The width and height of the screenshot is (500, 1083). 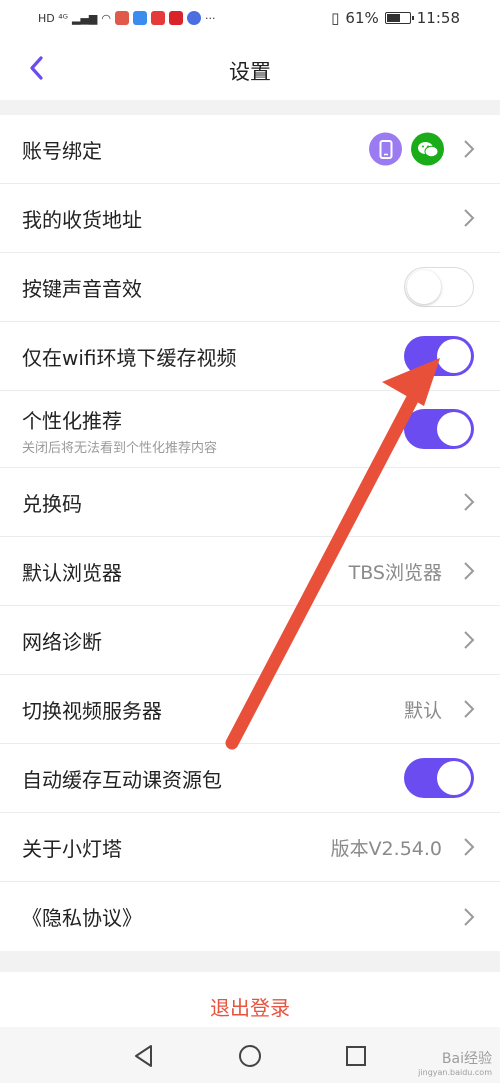 What do you see at coordinates (250, 19) in the screenshot?
I see `status-bar: HD ⁴ᴳ ▂▄▆ ◠ ··· ▯ 61% 11:58` at bounding box center [250, 19].